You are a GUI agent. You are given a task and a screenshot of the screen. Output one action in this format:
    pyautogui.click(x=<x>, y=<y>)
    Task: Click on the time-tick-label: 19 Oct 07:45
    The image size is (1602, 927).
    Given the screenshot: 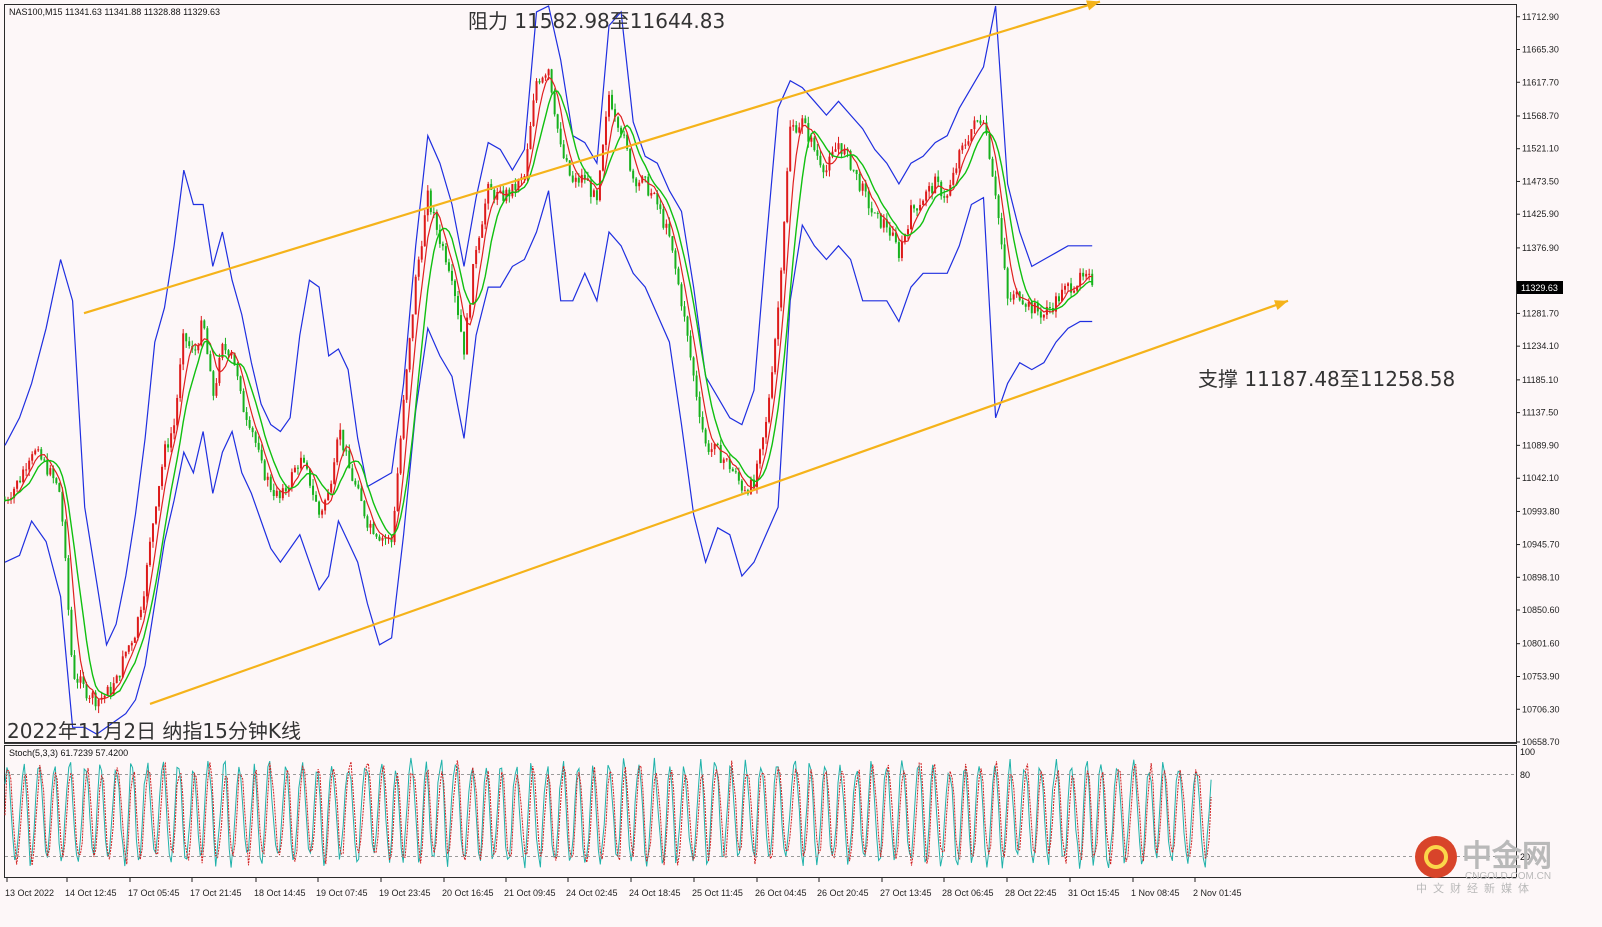 What is the action you would take?
    pyautogui.click(x=342, y=893)
    